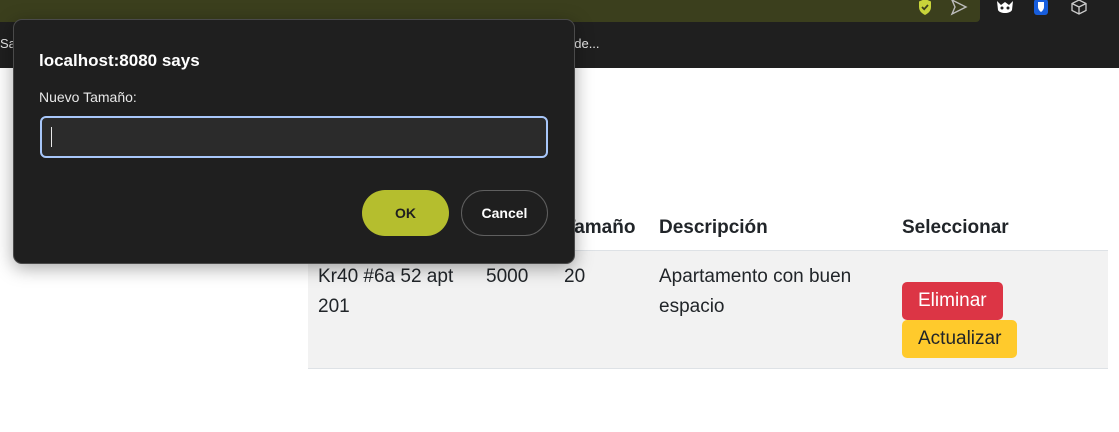 The image size is (1119, 432). What do you see at coordinates (1000, 228) in the screenshot?
I see `column-header: Seleccionar` at bounding box center [1000, 228].